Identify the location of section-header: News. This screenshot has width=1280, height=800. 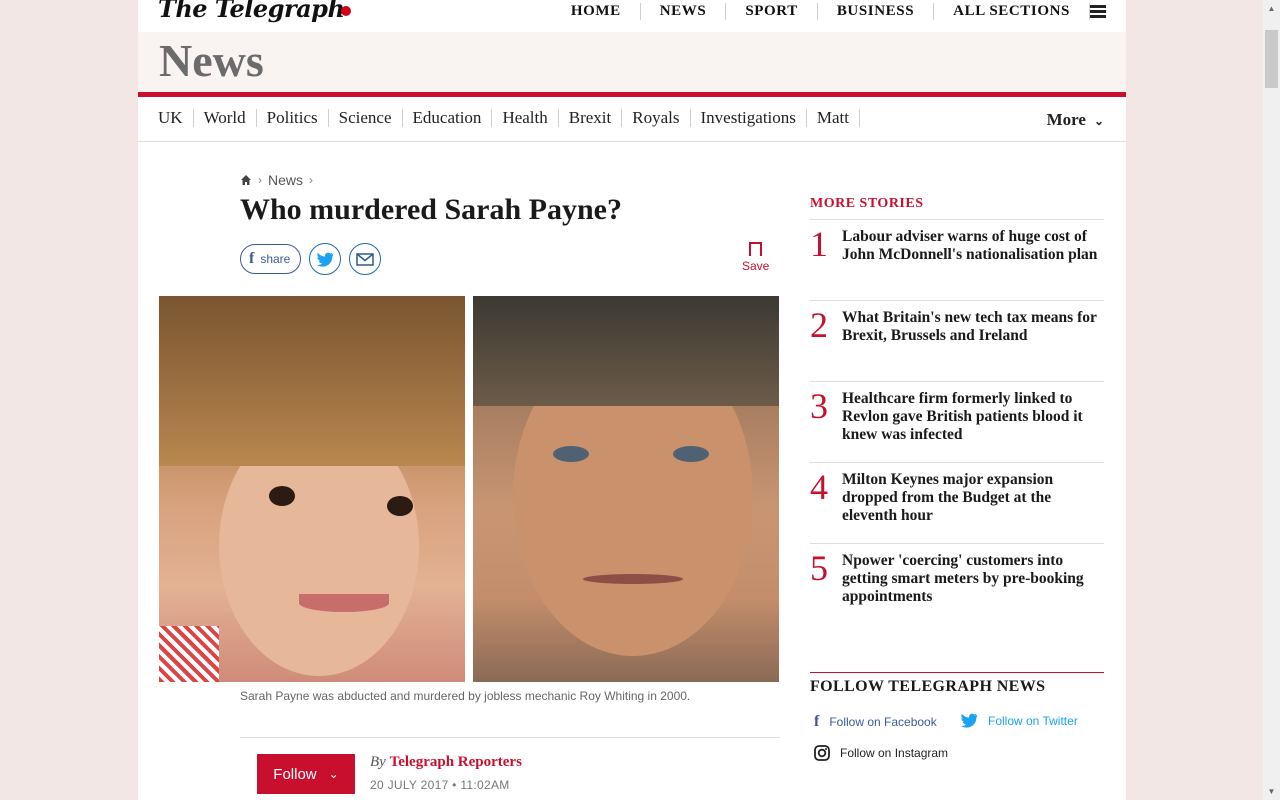
(632, 62).